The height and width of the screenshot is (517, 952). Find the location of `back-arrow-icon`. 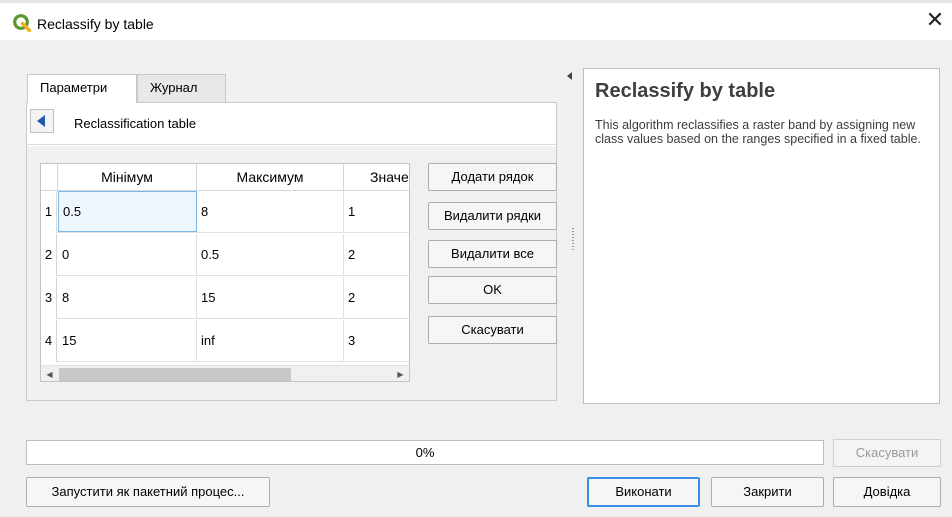

back-arrow-icon is located at coordinates (41, 121).